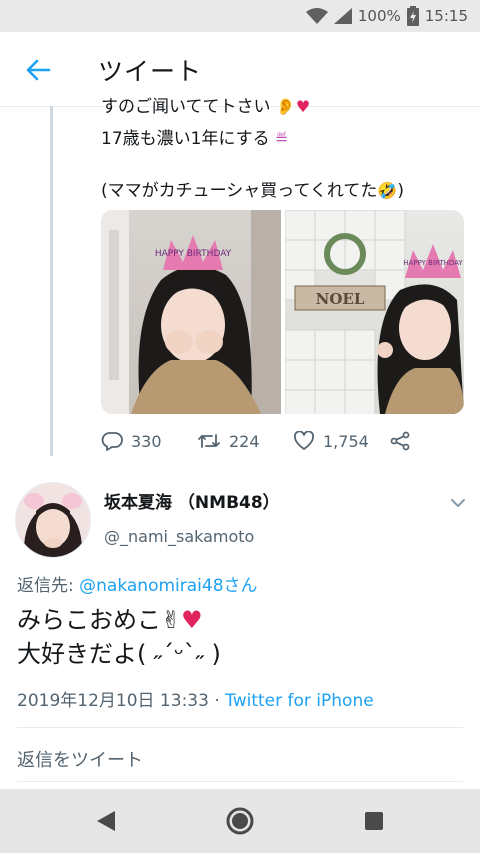  What do you see at coordinates (239, 191) in the screenshot?
I see `previous-tweet-text: (ママがカチューシャ買ってくれてた` at bounding box center [239, 191].